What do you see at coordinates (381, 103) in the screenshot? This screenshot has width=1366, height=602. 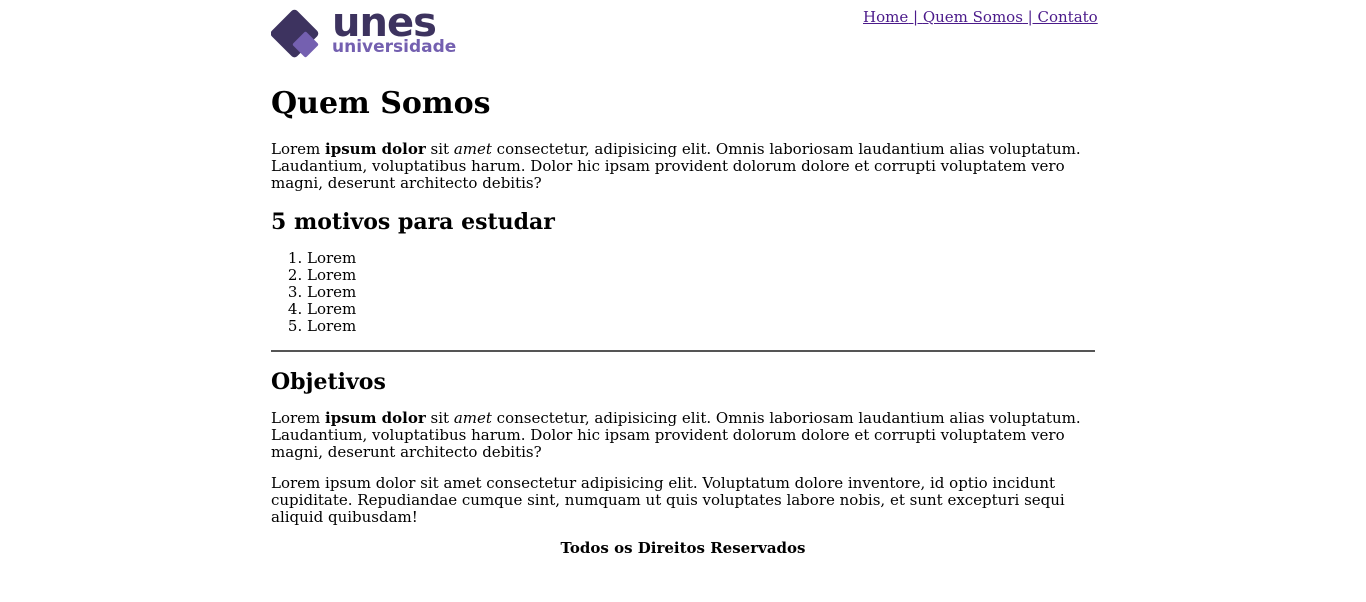 I see `page-title: Quem Somos` at bounding box center [381, 103].